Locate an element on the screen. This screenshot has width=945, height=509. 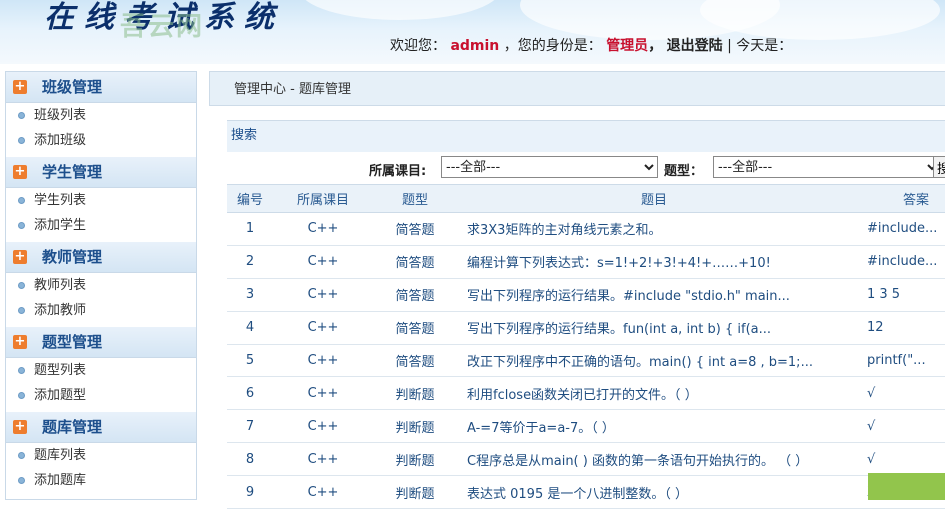
sidebar-item-label: 添加题库 is located at coordinates (60, 480).